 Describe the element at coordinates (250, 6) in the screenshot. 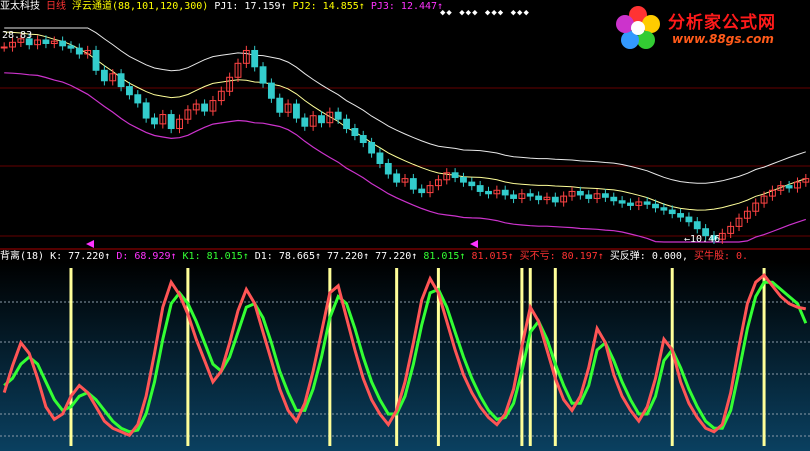

I see `pj1-value: PJ1: 17.159↑` at that location.